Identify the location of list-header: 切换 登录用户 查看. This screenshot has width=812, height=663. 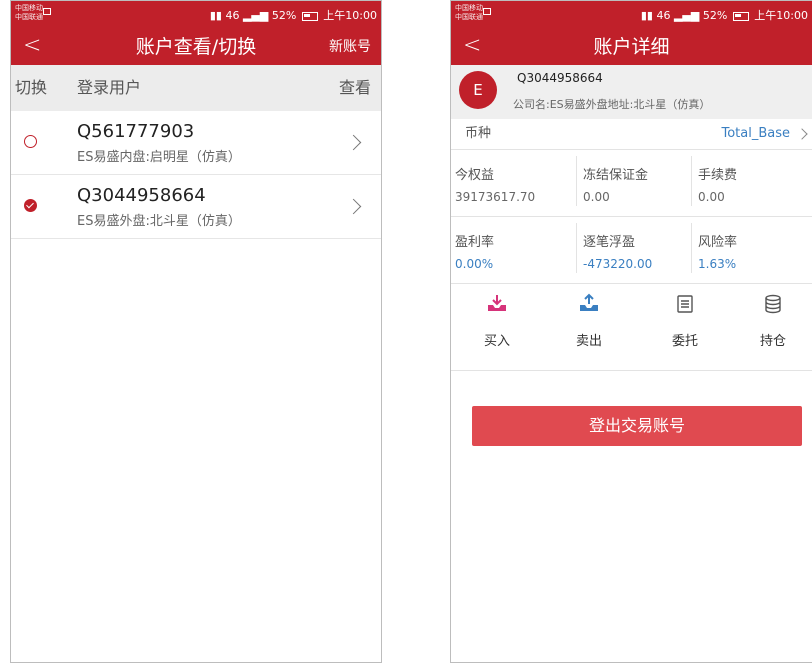
(196, 88).